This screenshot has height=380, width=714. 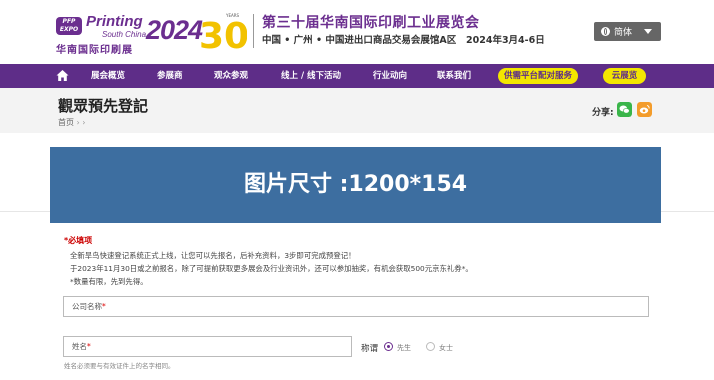 I want to click on pfp-expo-badge: PFP EXPO, so click(x=69, y=26).